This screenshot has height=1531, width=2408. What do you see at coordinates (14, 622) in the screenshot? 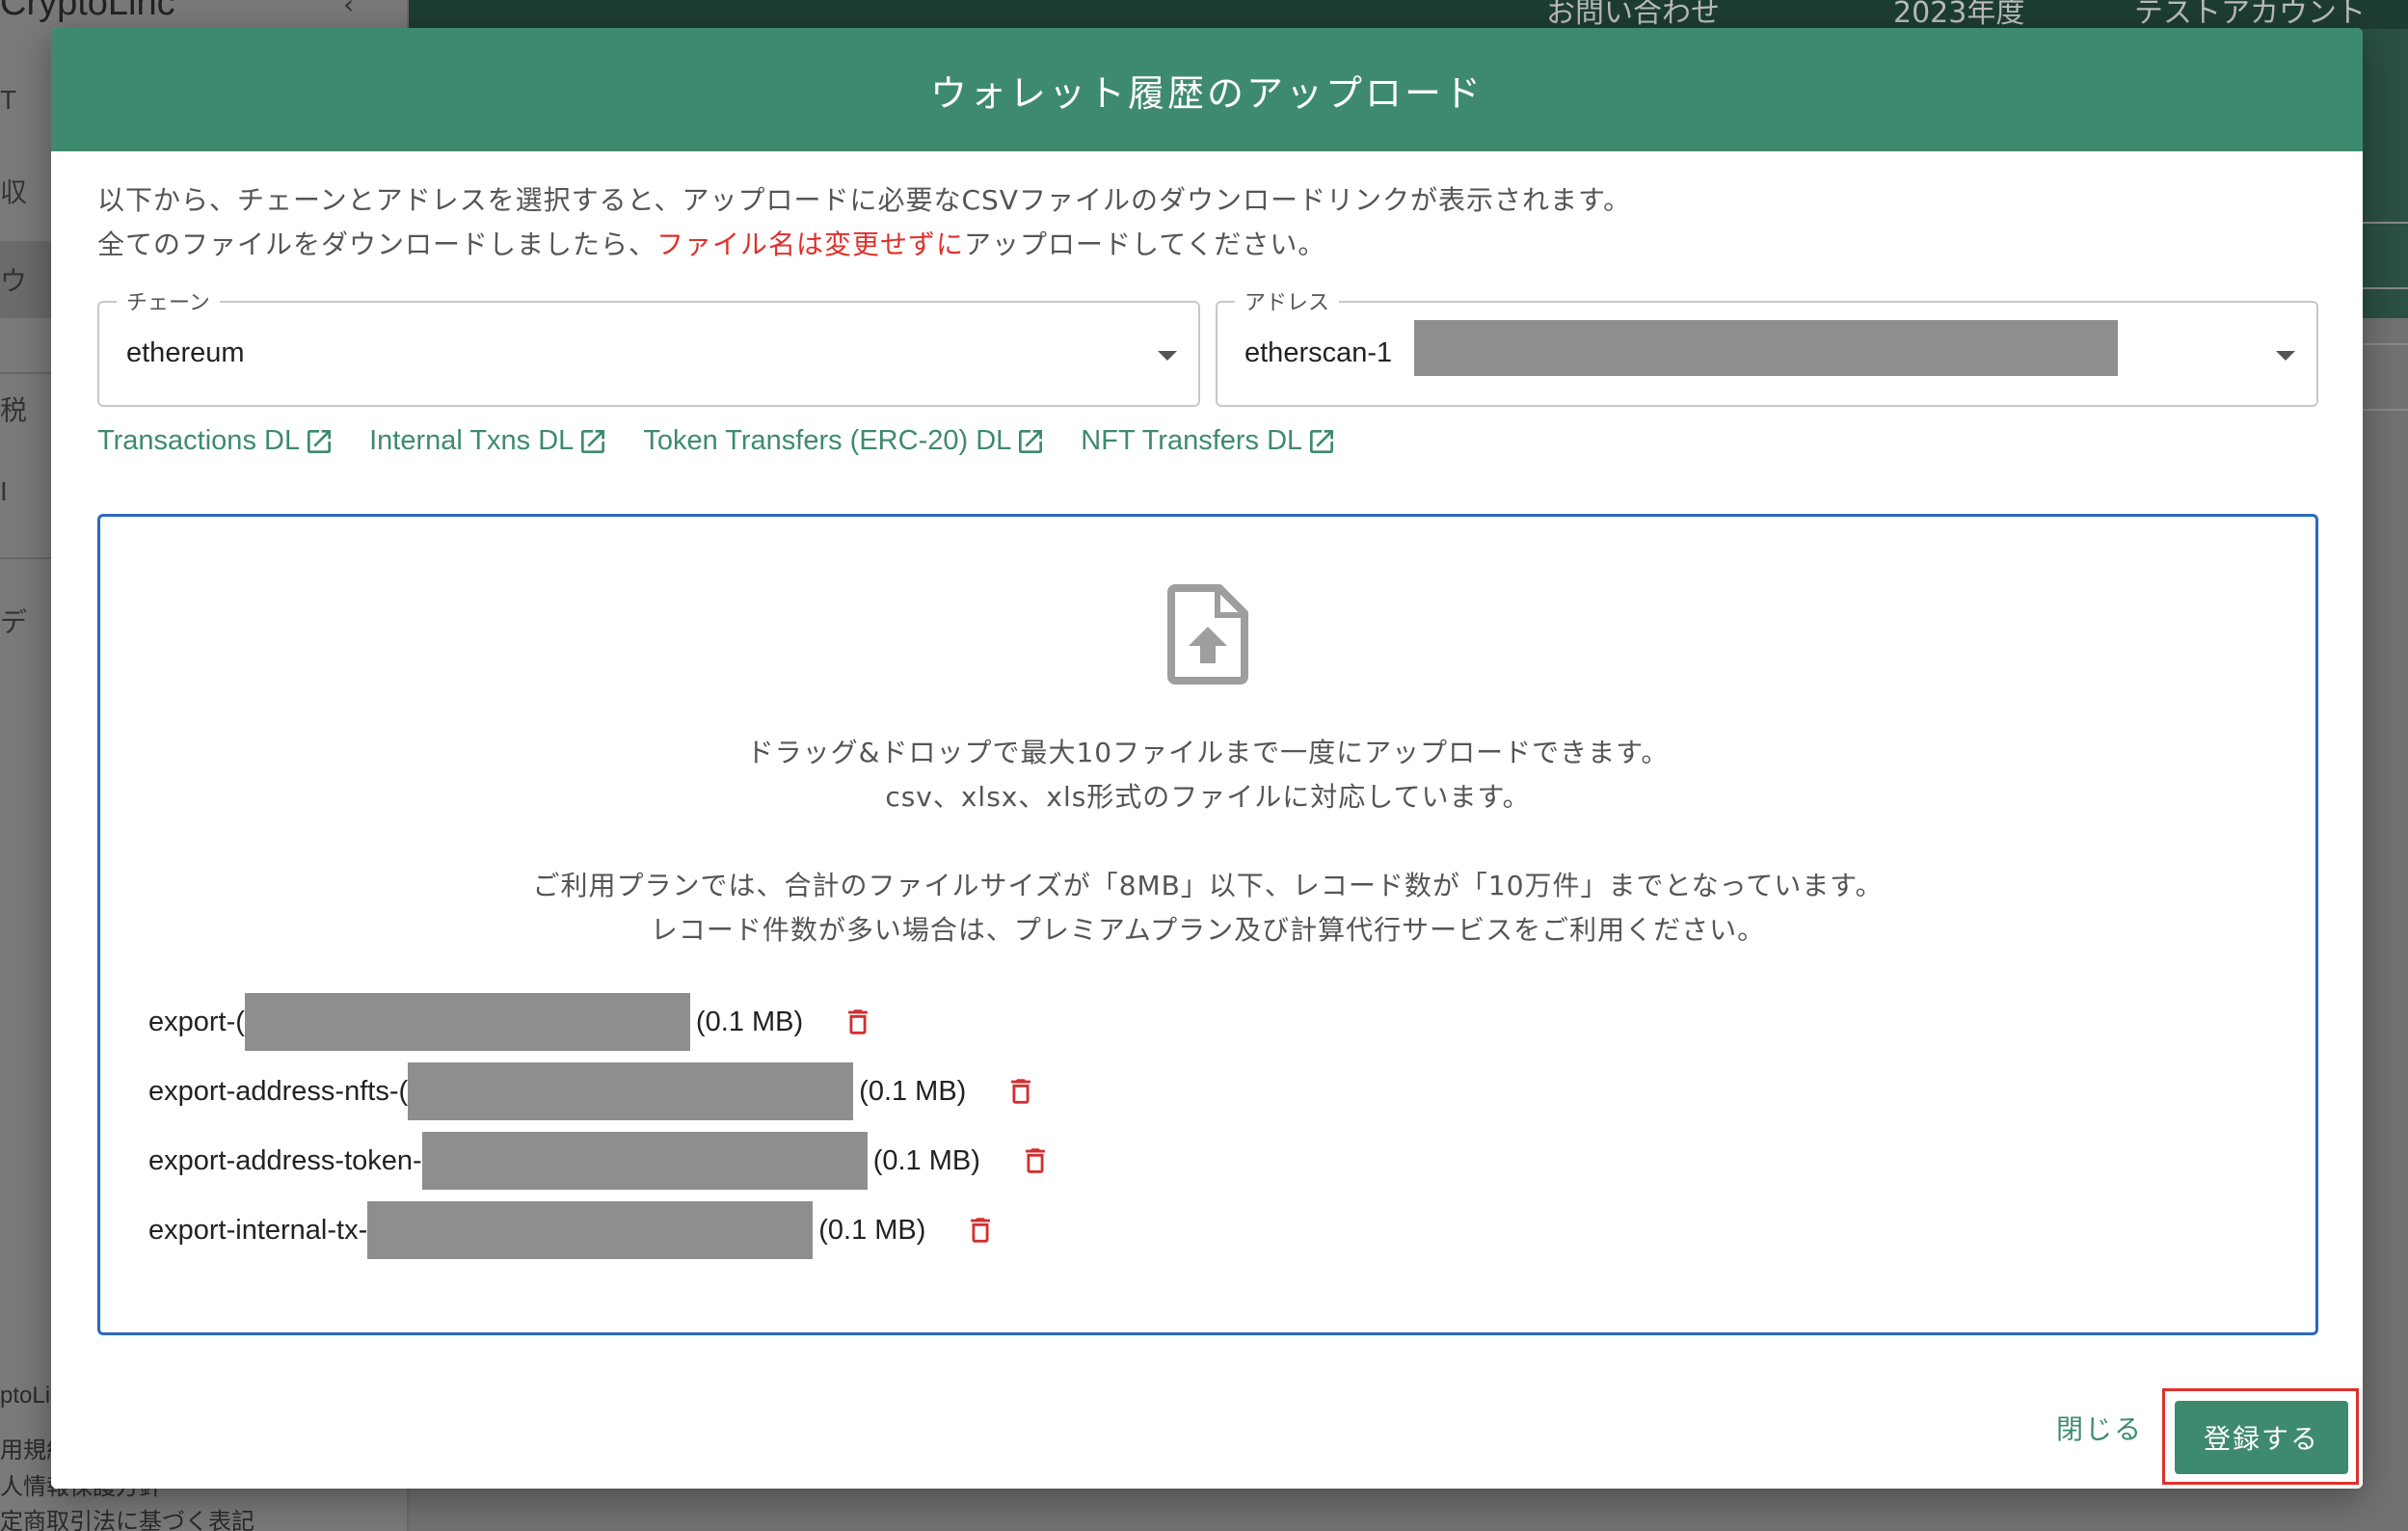
I see `sidebar-fragment: デ` at bounding box center [14, 622].